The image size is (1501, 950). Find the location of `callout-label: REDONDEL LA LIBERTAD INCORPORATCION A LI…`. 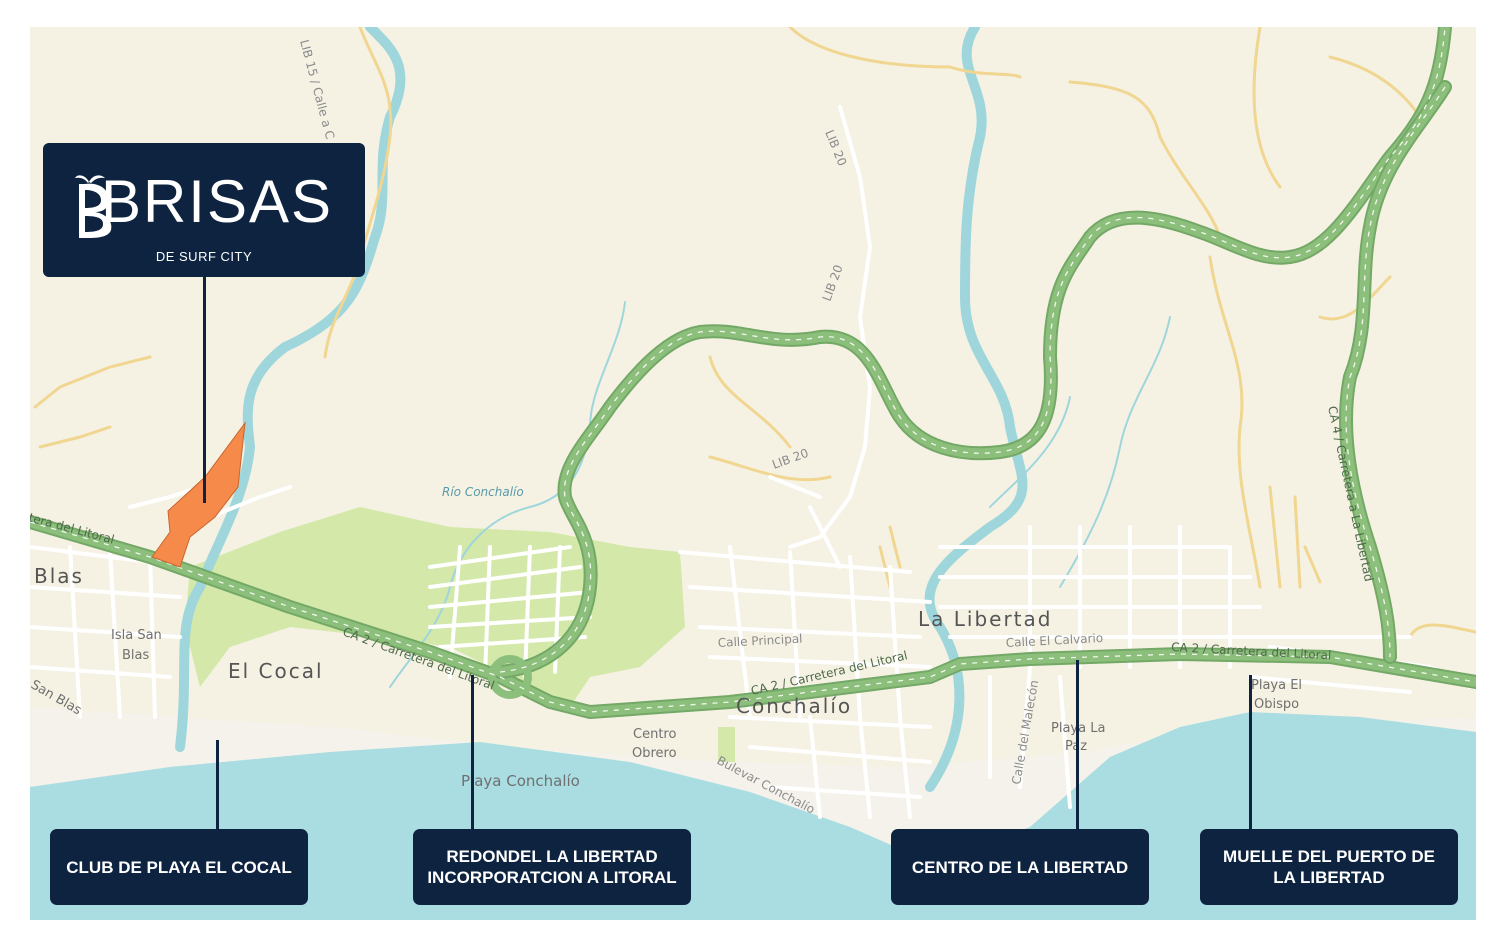

callout-label: REDONDEL LA LIBERTAD INCORPORATCION A LI… is located at coordinates (552, 867).